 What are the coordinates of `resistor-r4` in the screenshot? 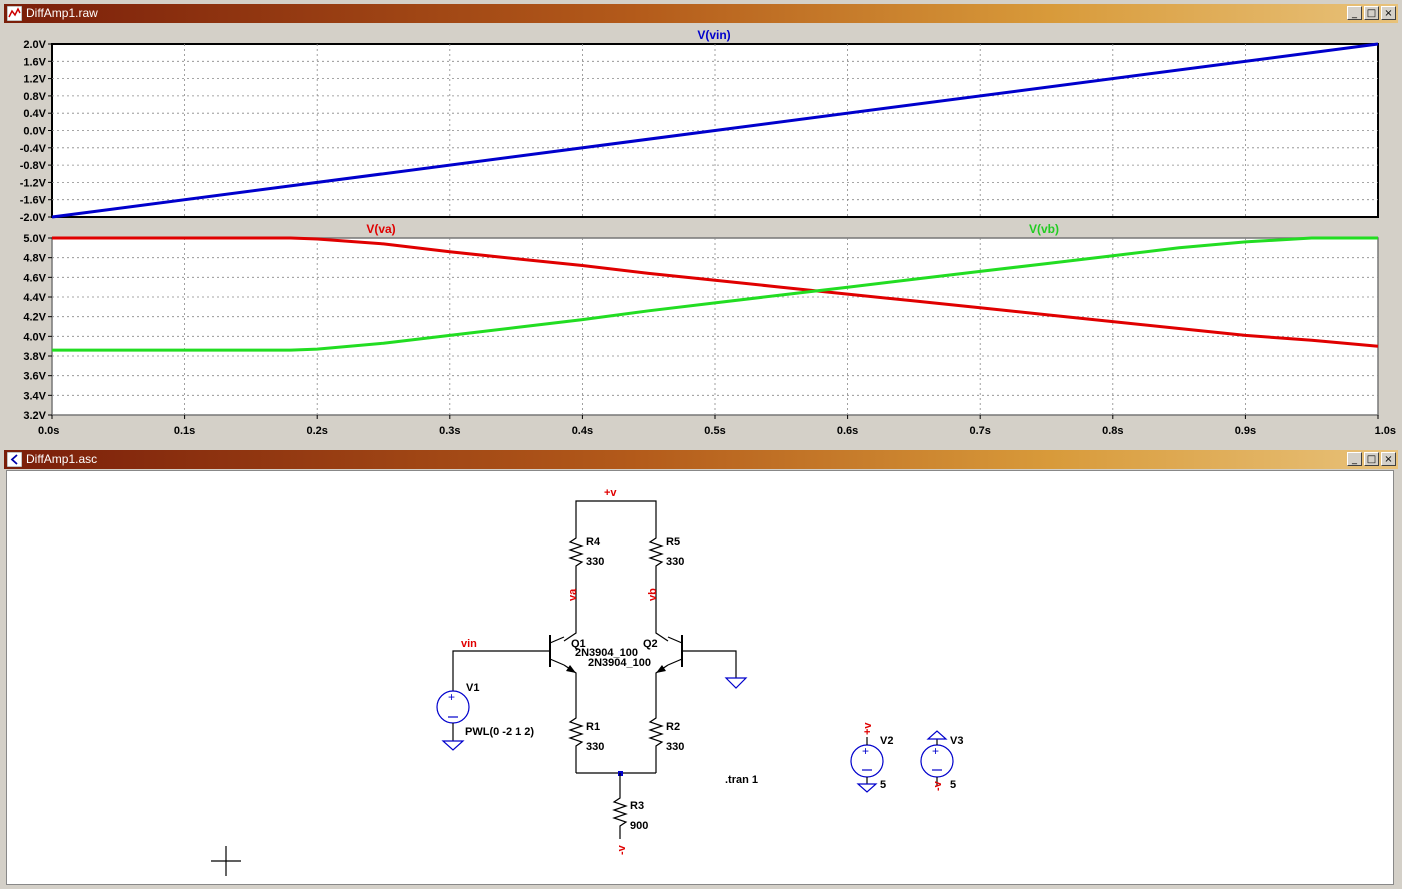 It's located at (576, 551).